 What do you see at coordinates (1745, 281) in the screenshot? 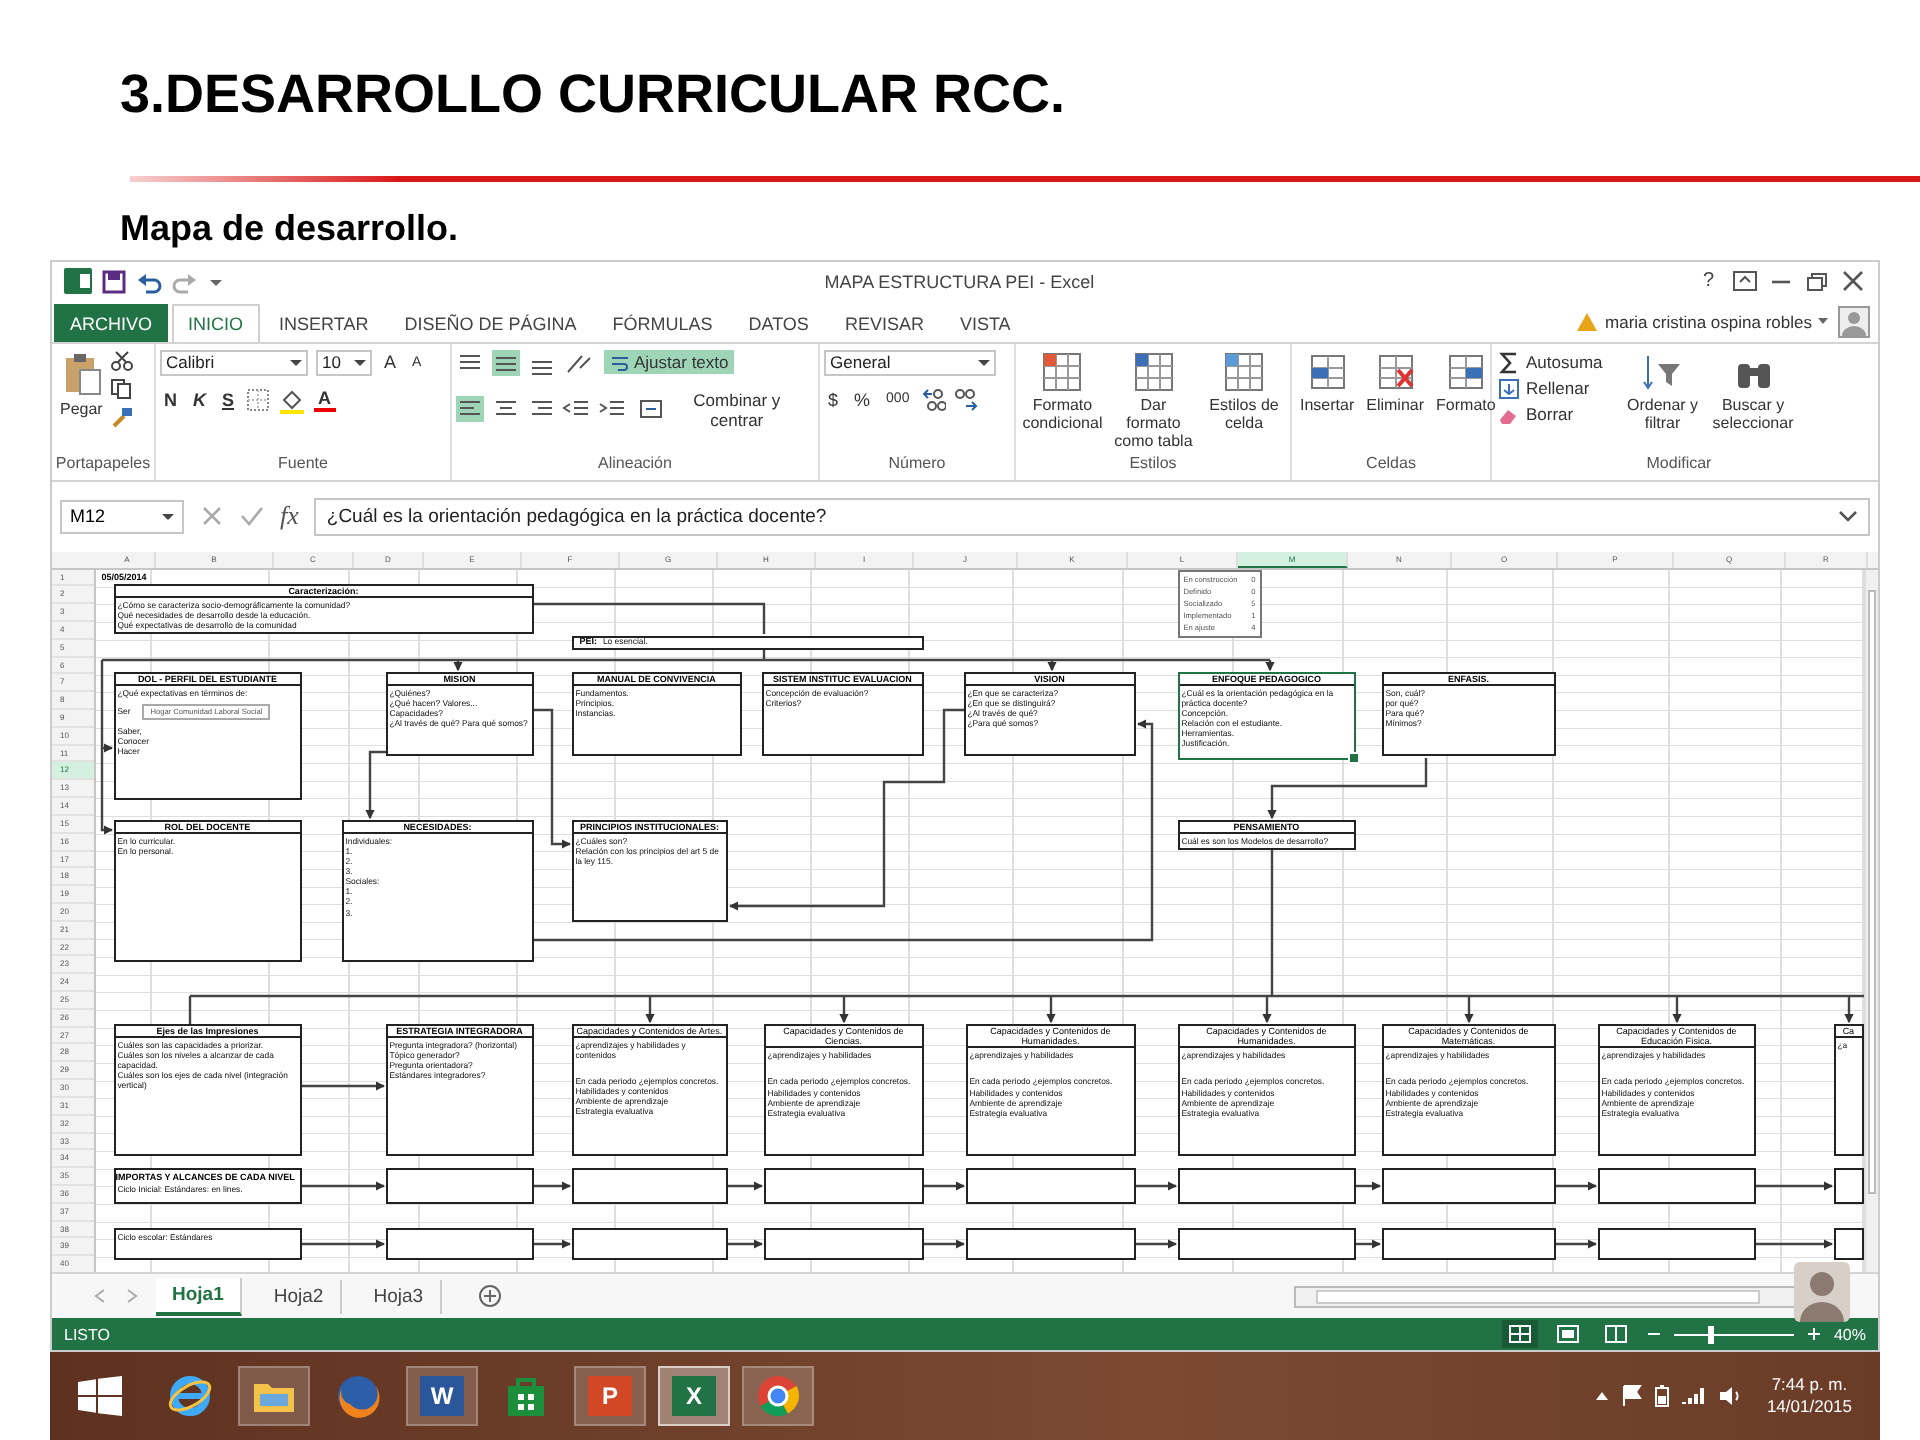
I see `ribbon-display-icon` at bounding box center [1745, 281].